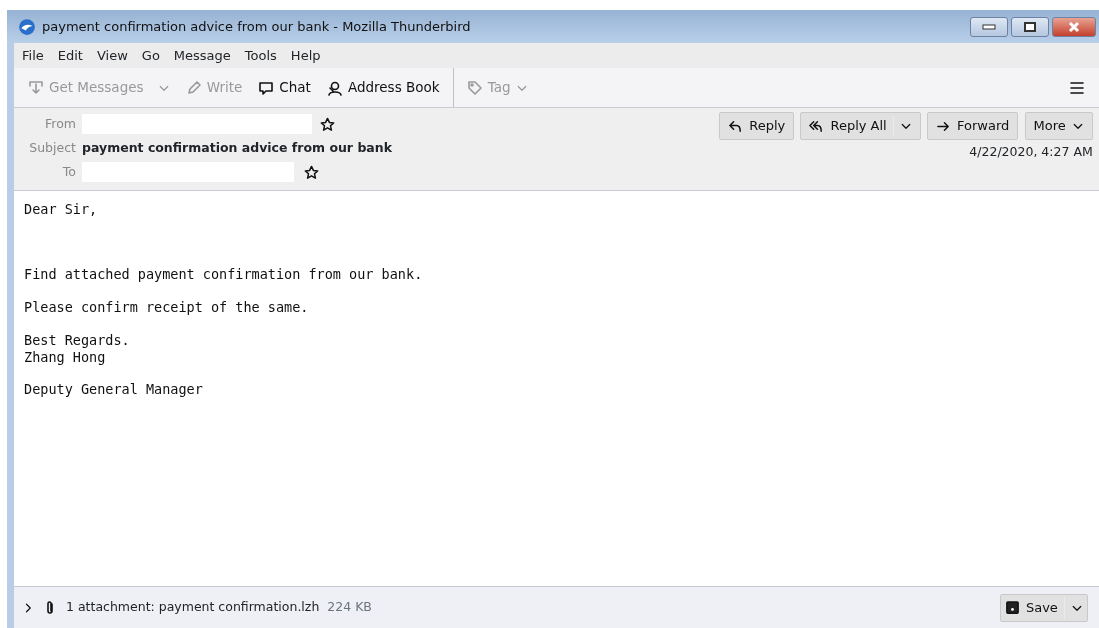  Describe the element at coordinates (52, 147) in the screenshot. I see `field-label: Subject` at that location.